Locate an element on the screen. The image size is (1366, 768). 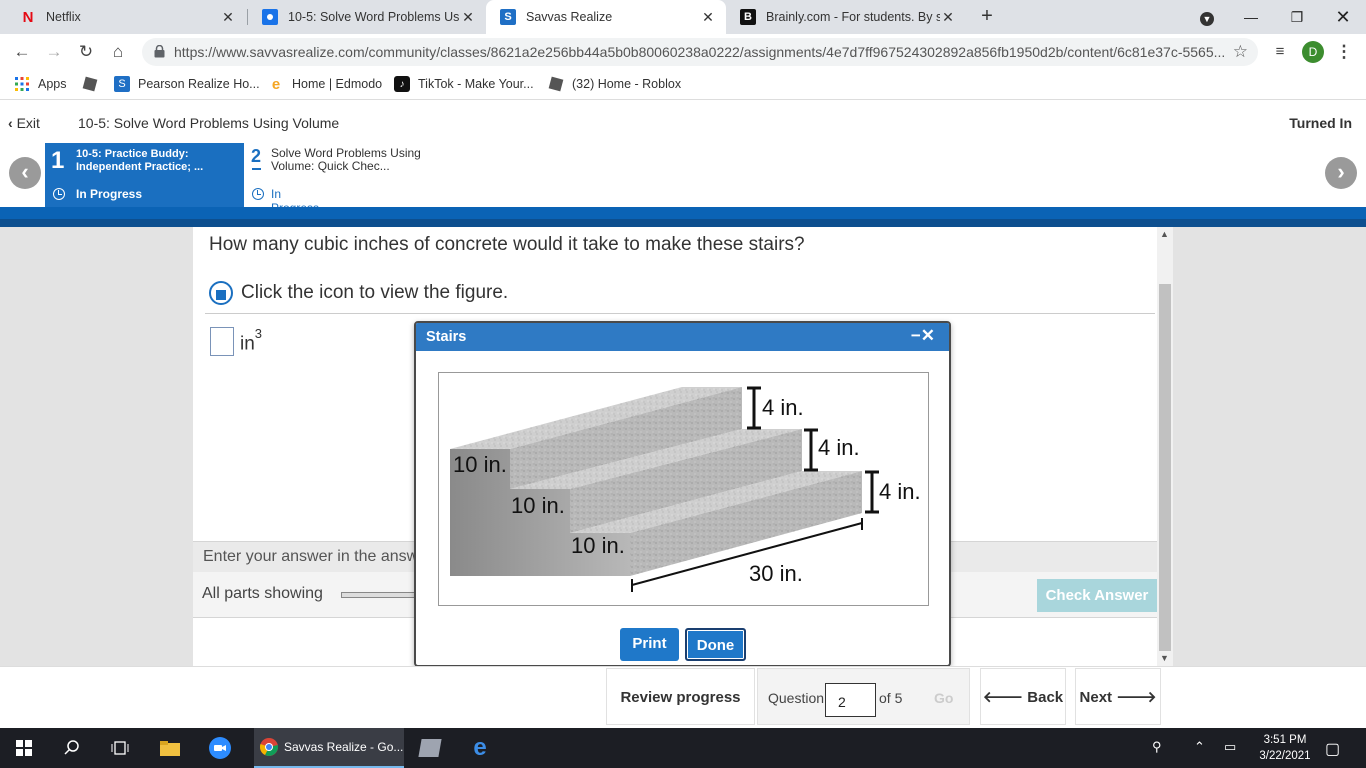
bookmark-edmodo: e Home | Edmodo is located at coordinates (325, 84).